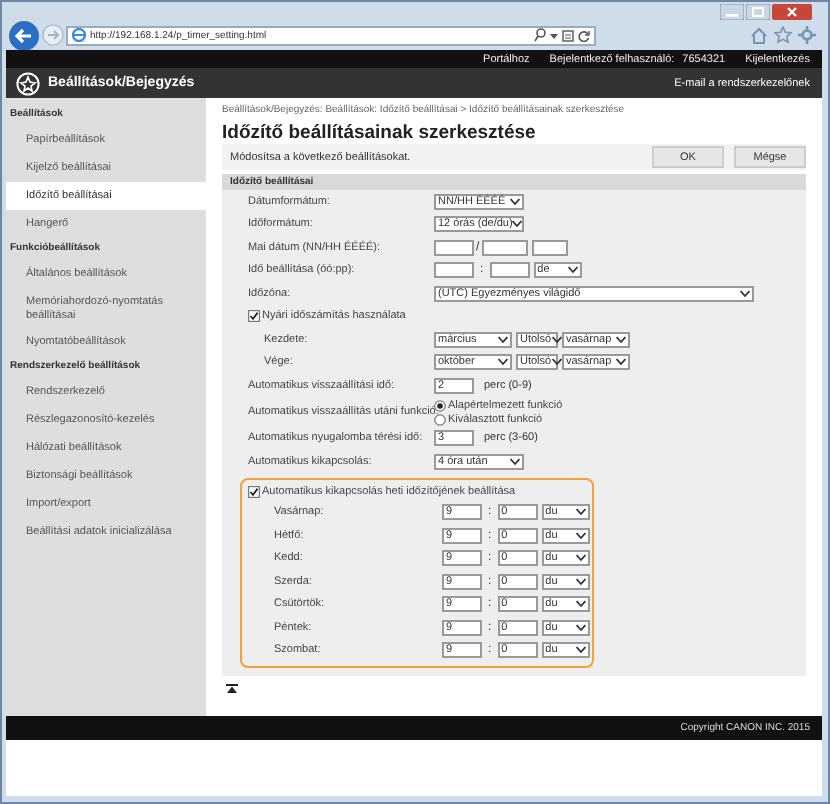 The width and height of the screenshot is (830, 804). I want to click on settings-icon, so click(807, 35).